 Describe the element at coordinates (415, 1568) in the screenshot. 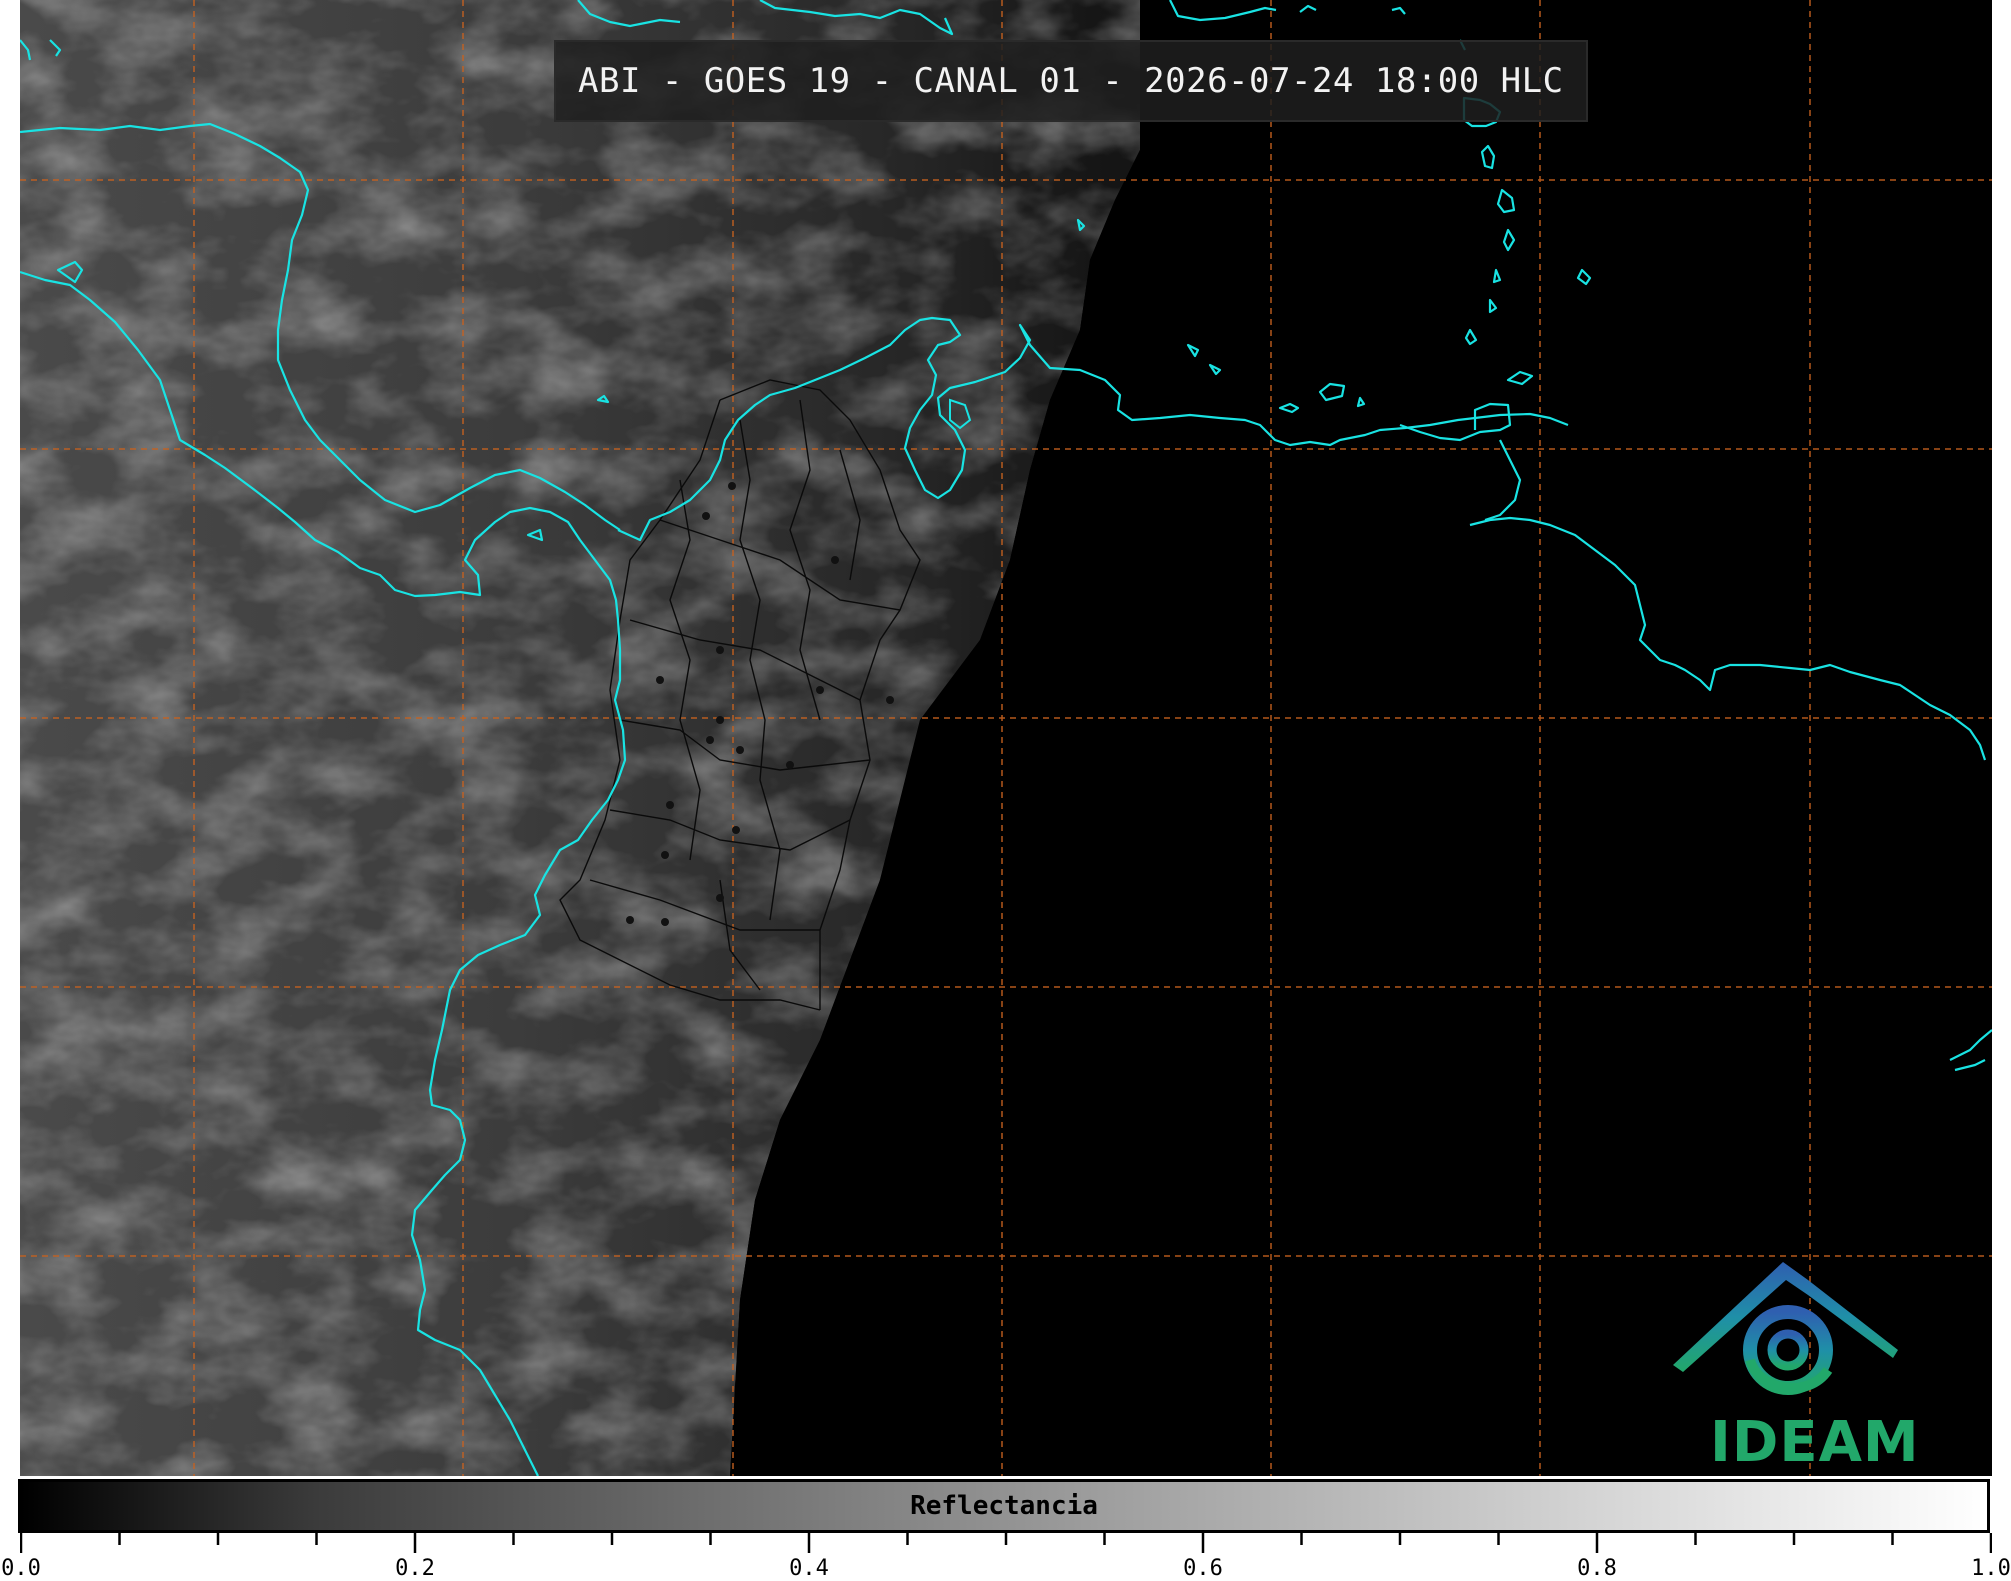

I see `colorbar-tick-label: 0.2` at that location.